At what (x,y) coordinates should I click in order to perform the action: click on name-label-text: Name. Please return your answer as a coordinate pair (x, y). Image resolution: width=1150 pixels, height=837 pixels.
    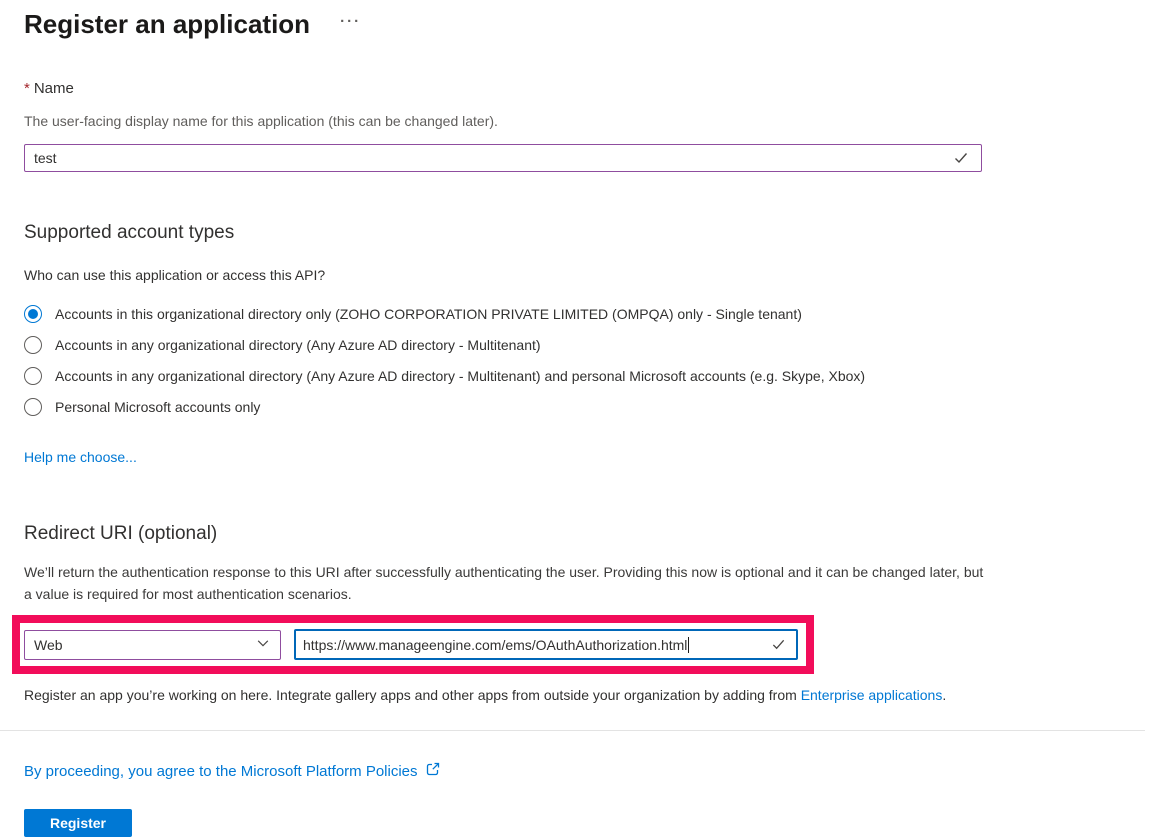
    Looking at the image, I should click on (53, 88).